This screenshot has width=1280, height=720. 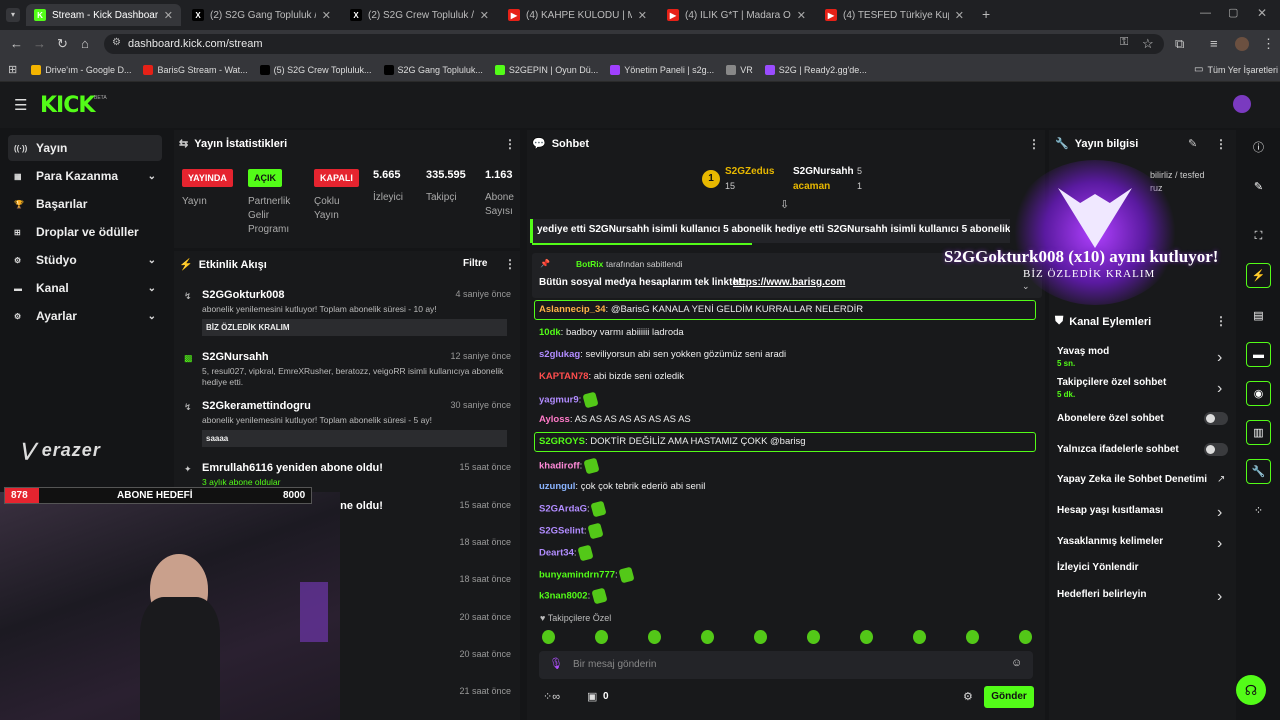 I want to click on reload-icon: ↻, so click(x=62, y=44).